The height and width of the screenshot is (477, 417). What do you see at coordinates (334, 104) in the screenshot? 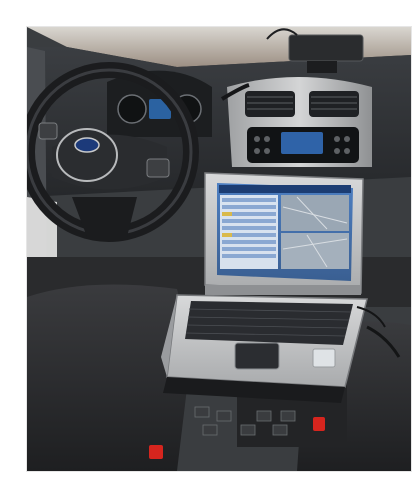
I see `vent-right` at bounding box center [334, 104].